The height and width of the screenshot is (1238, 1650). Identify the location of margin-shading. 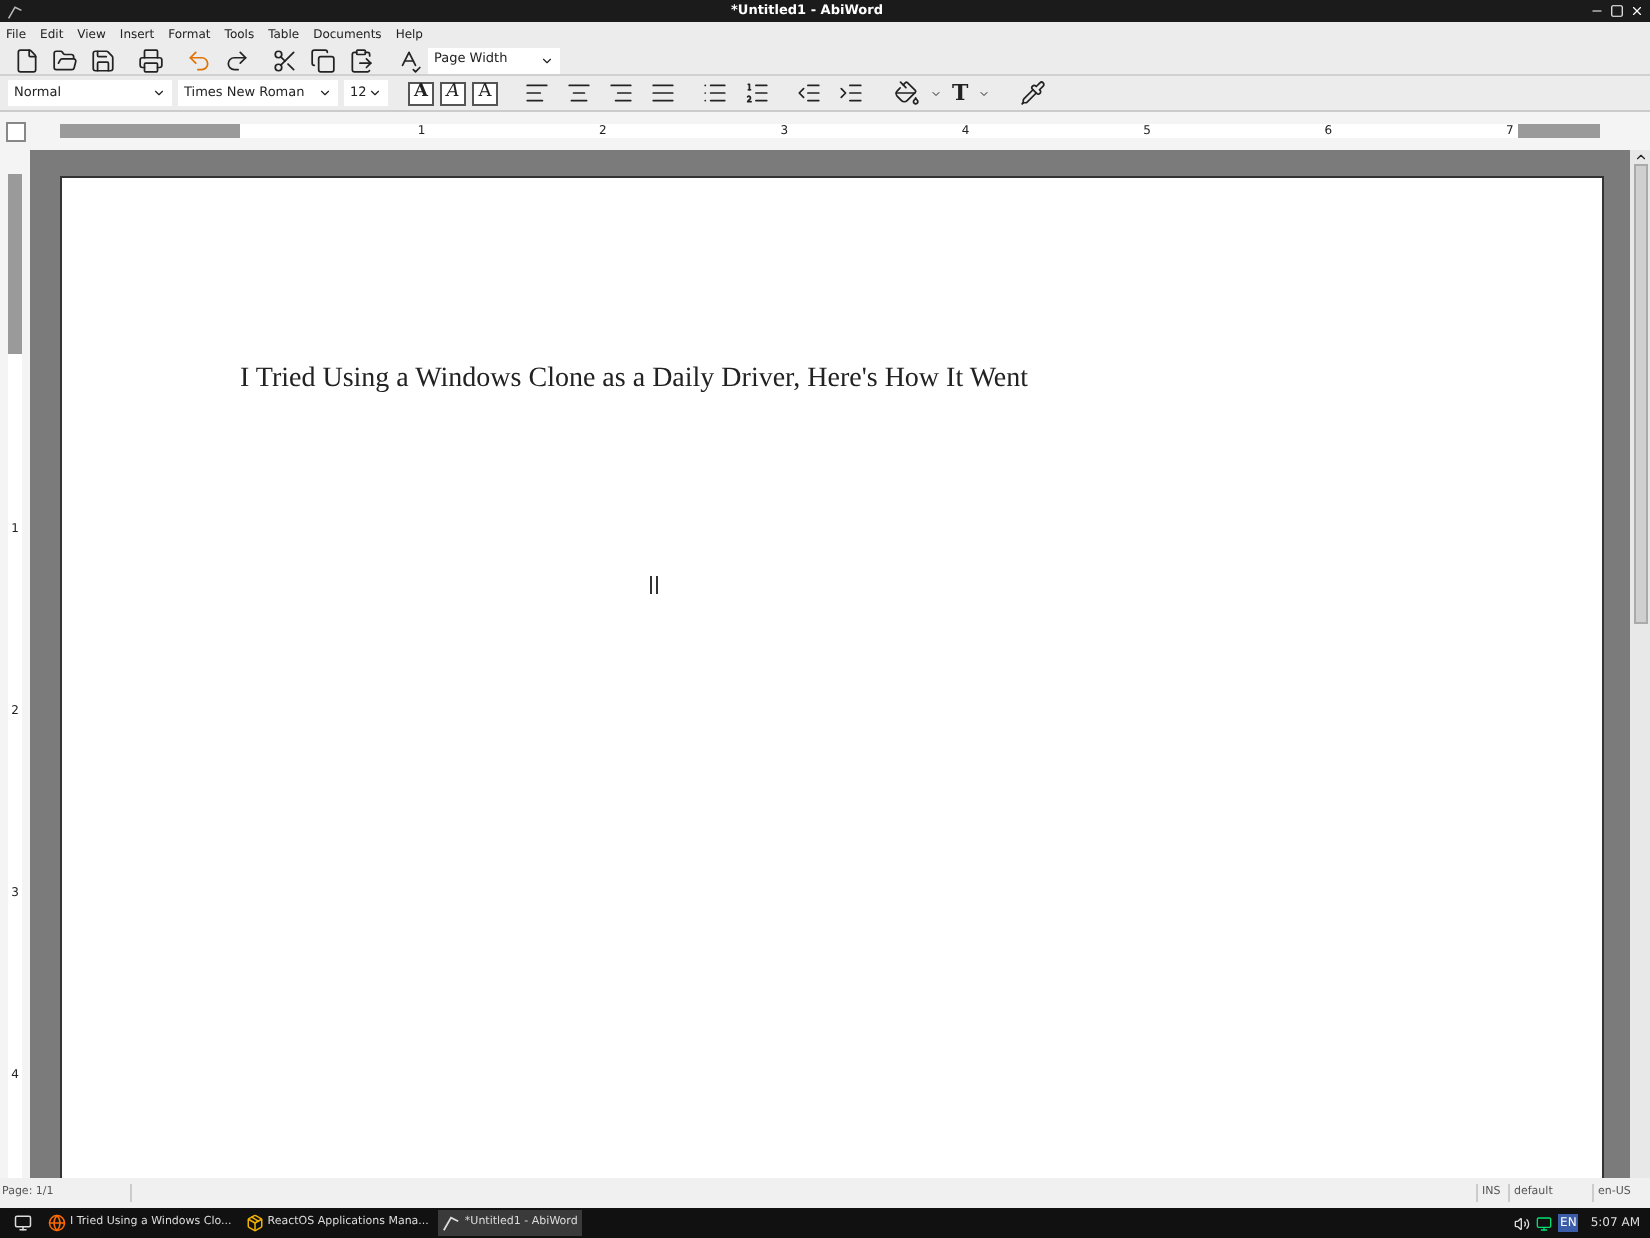
(1558, 131).